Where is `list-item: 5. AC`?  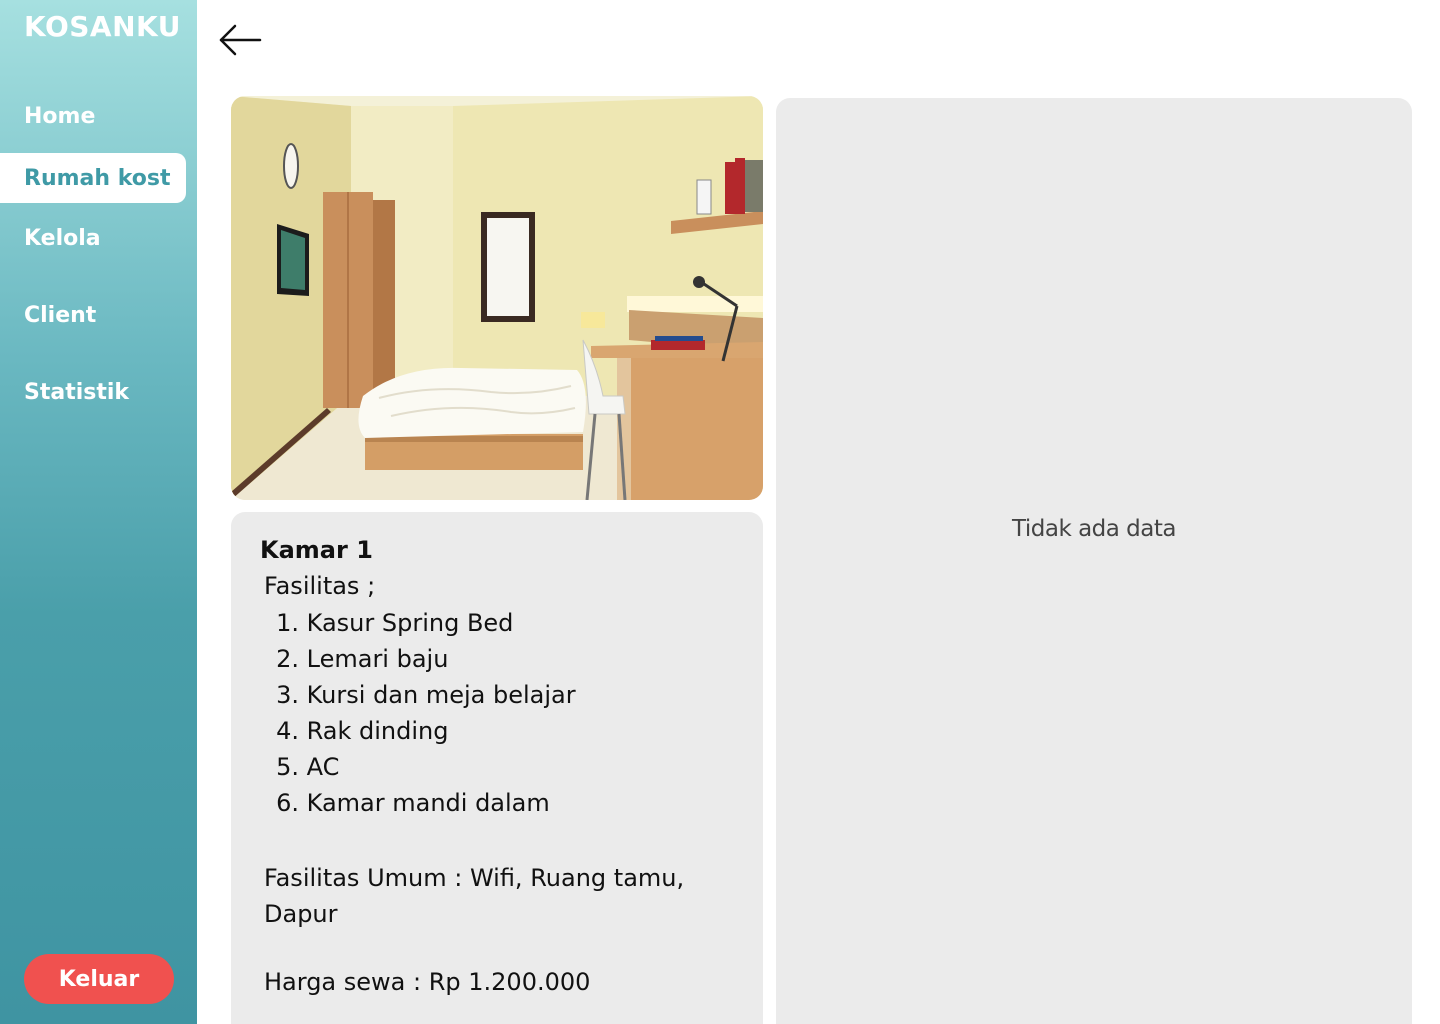
list-item: 5. AC is located at coordinates (423, 770).